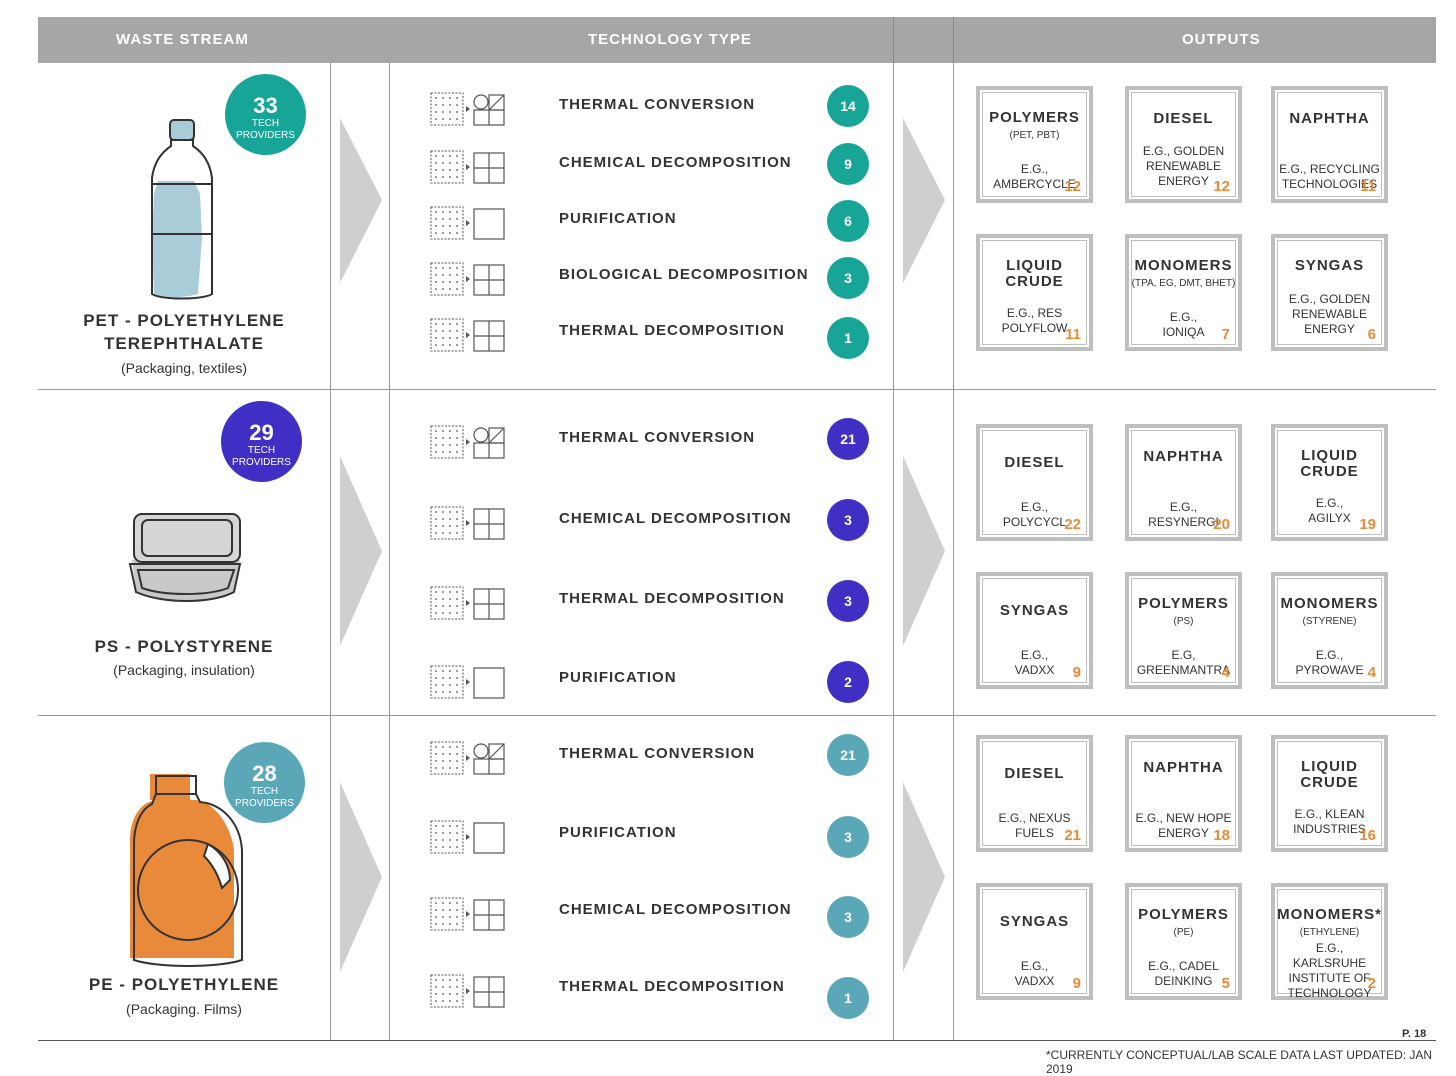 The width and height of the screenshot is (1456, 1076). What do you see at coordinates (1329, 932) in the screenshot?
I see `output-subtitle: (ETHYLENE)` at bounding box center [1329, 932].